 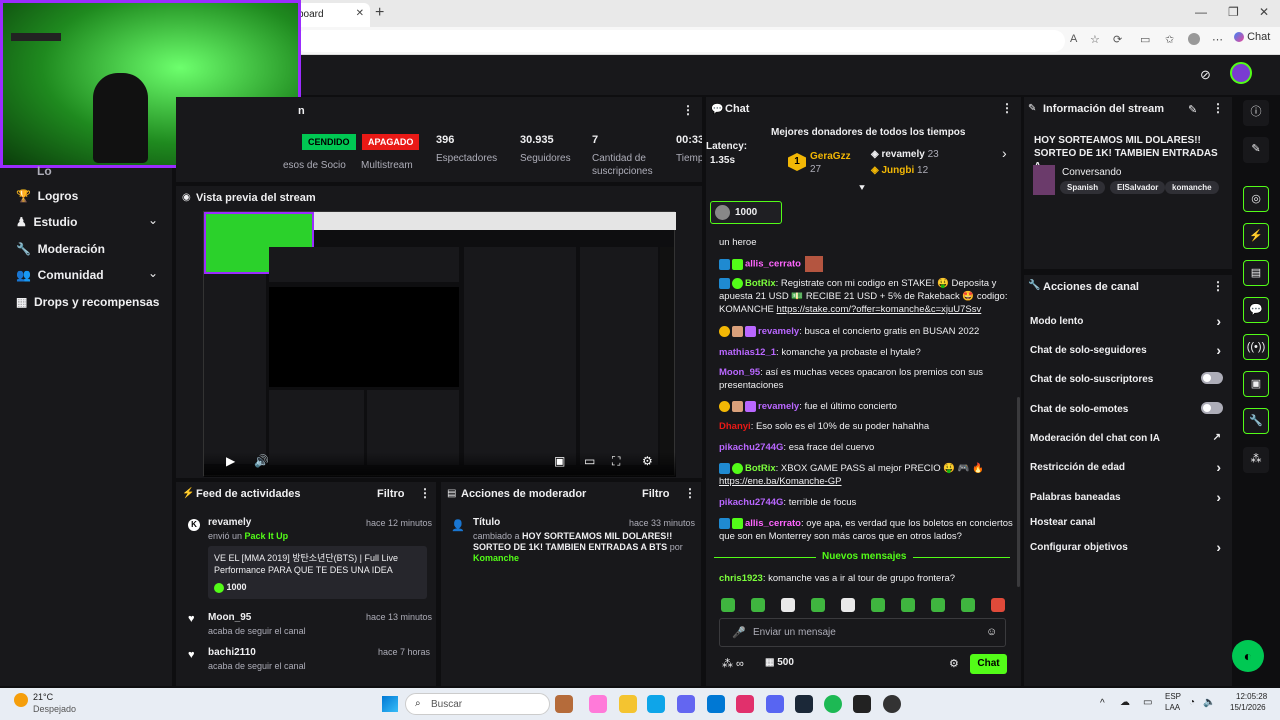 What do you see at coordinates (390, 704) in the screenshot?
I see `windows-start-icon` at bounding box center [390, 704].